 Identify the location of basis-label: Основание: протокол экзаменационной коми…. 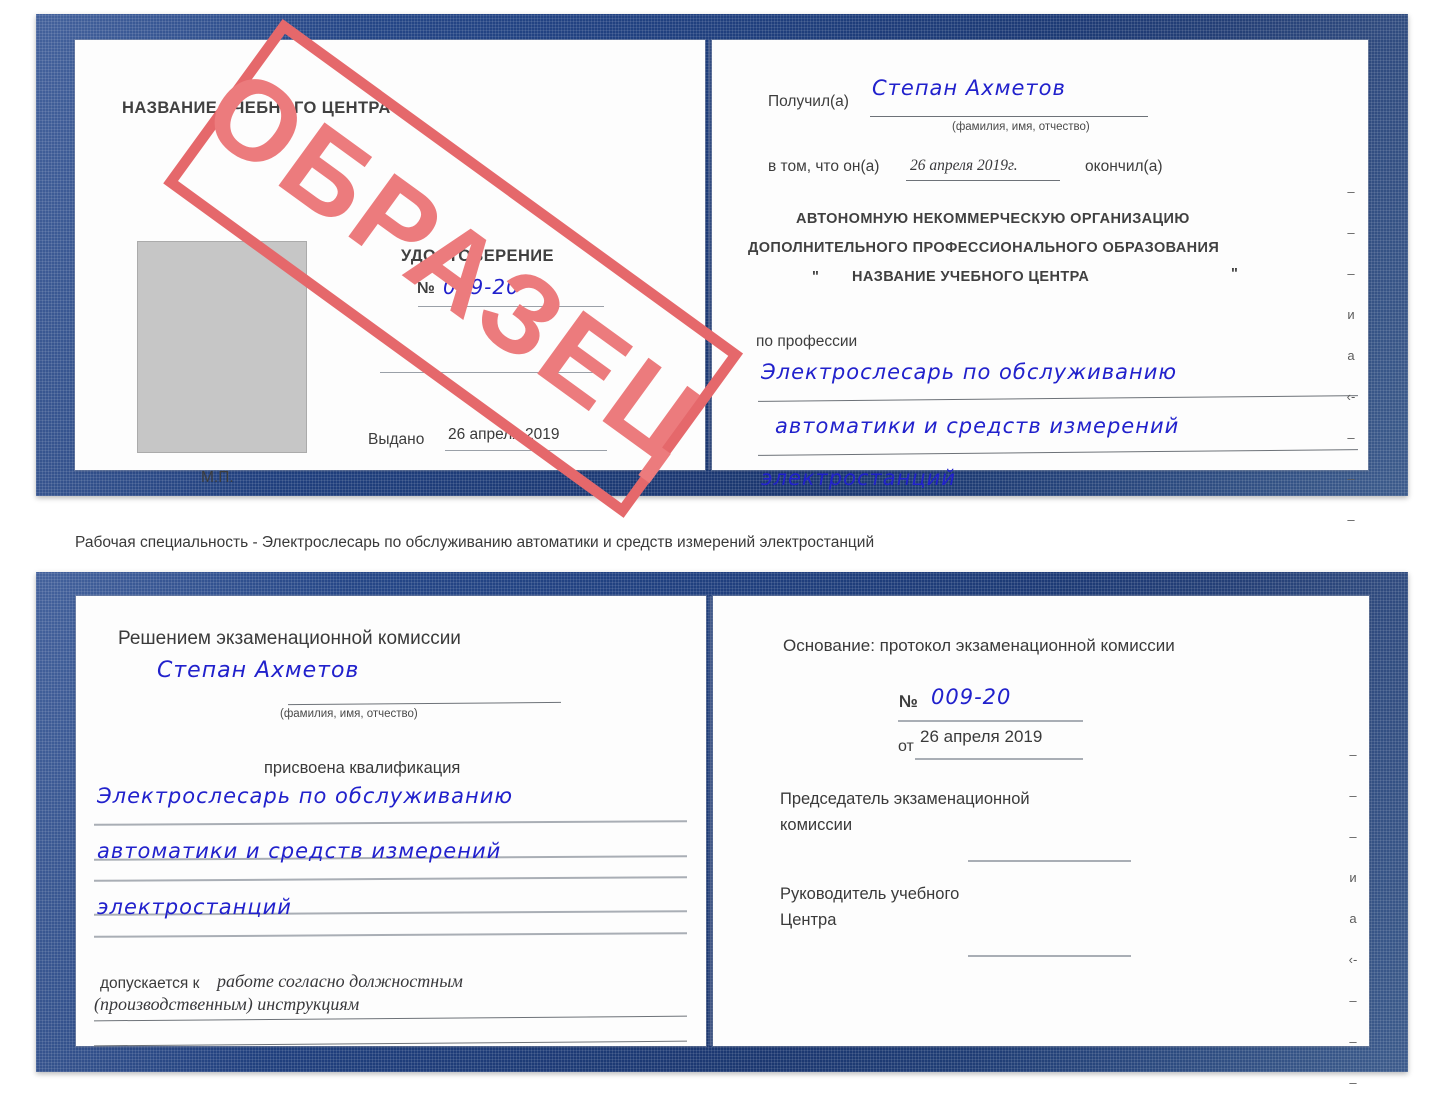
(979, 645).